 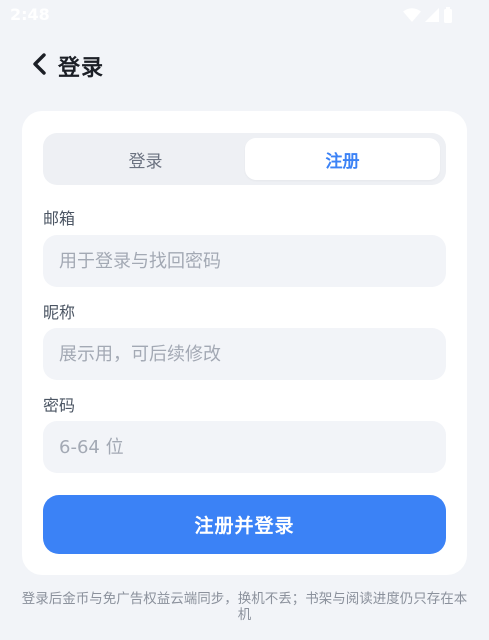 I want to click on email-input, so click(x=244, y=261).